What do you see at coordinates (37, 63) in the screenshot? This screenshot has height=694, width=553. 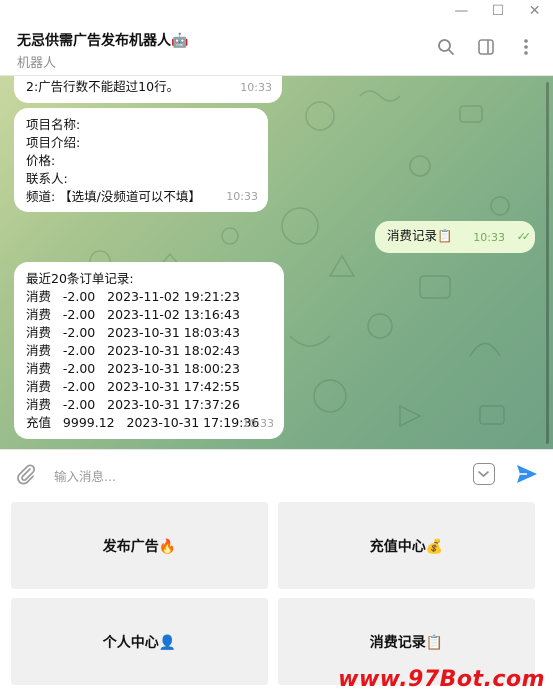 I see `chat-subtitle: 机器人` at bounding box center [37, 63].